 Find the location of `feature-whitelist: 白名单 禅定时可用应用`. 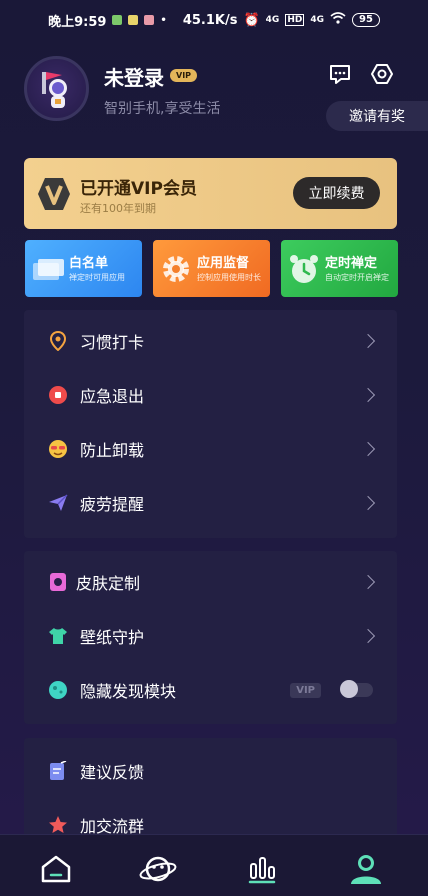

feature-whitelist: 白名单 禅定时可用应用 is located at coordinates (83, 268).